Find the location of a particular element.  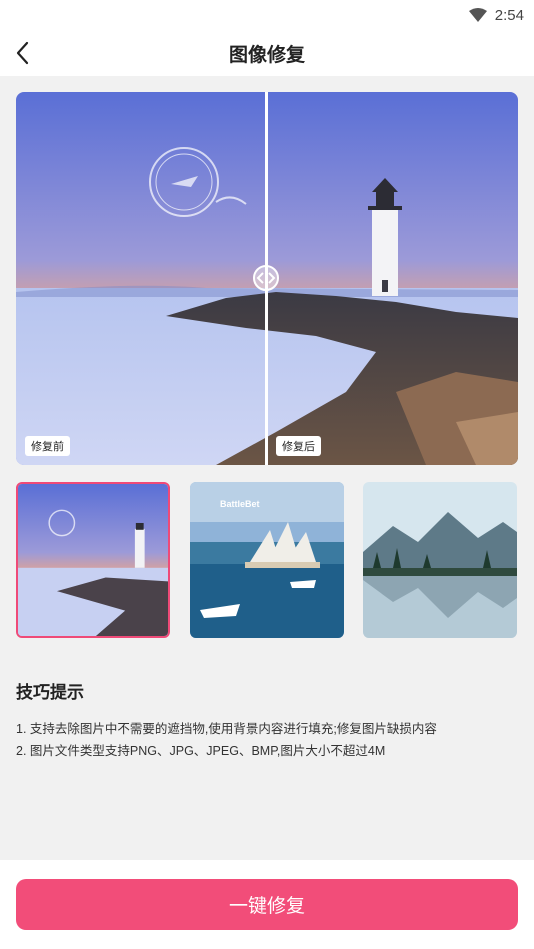

lighthouse-thumbnail-image is located at coordinates (93, 560).